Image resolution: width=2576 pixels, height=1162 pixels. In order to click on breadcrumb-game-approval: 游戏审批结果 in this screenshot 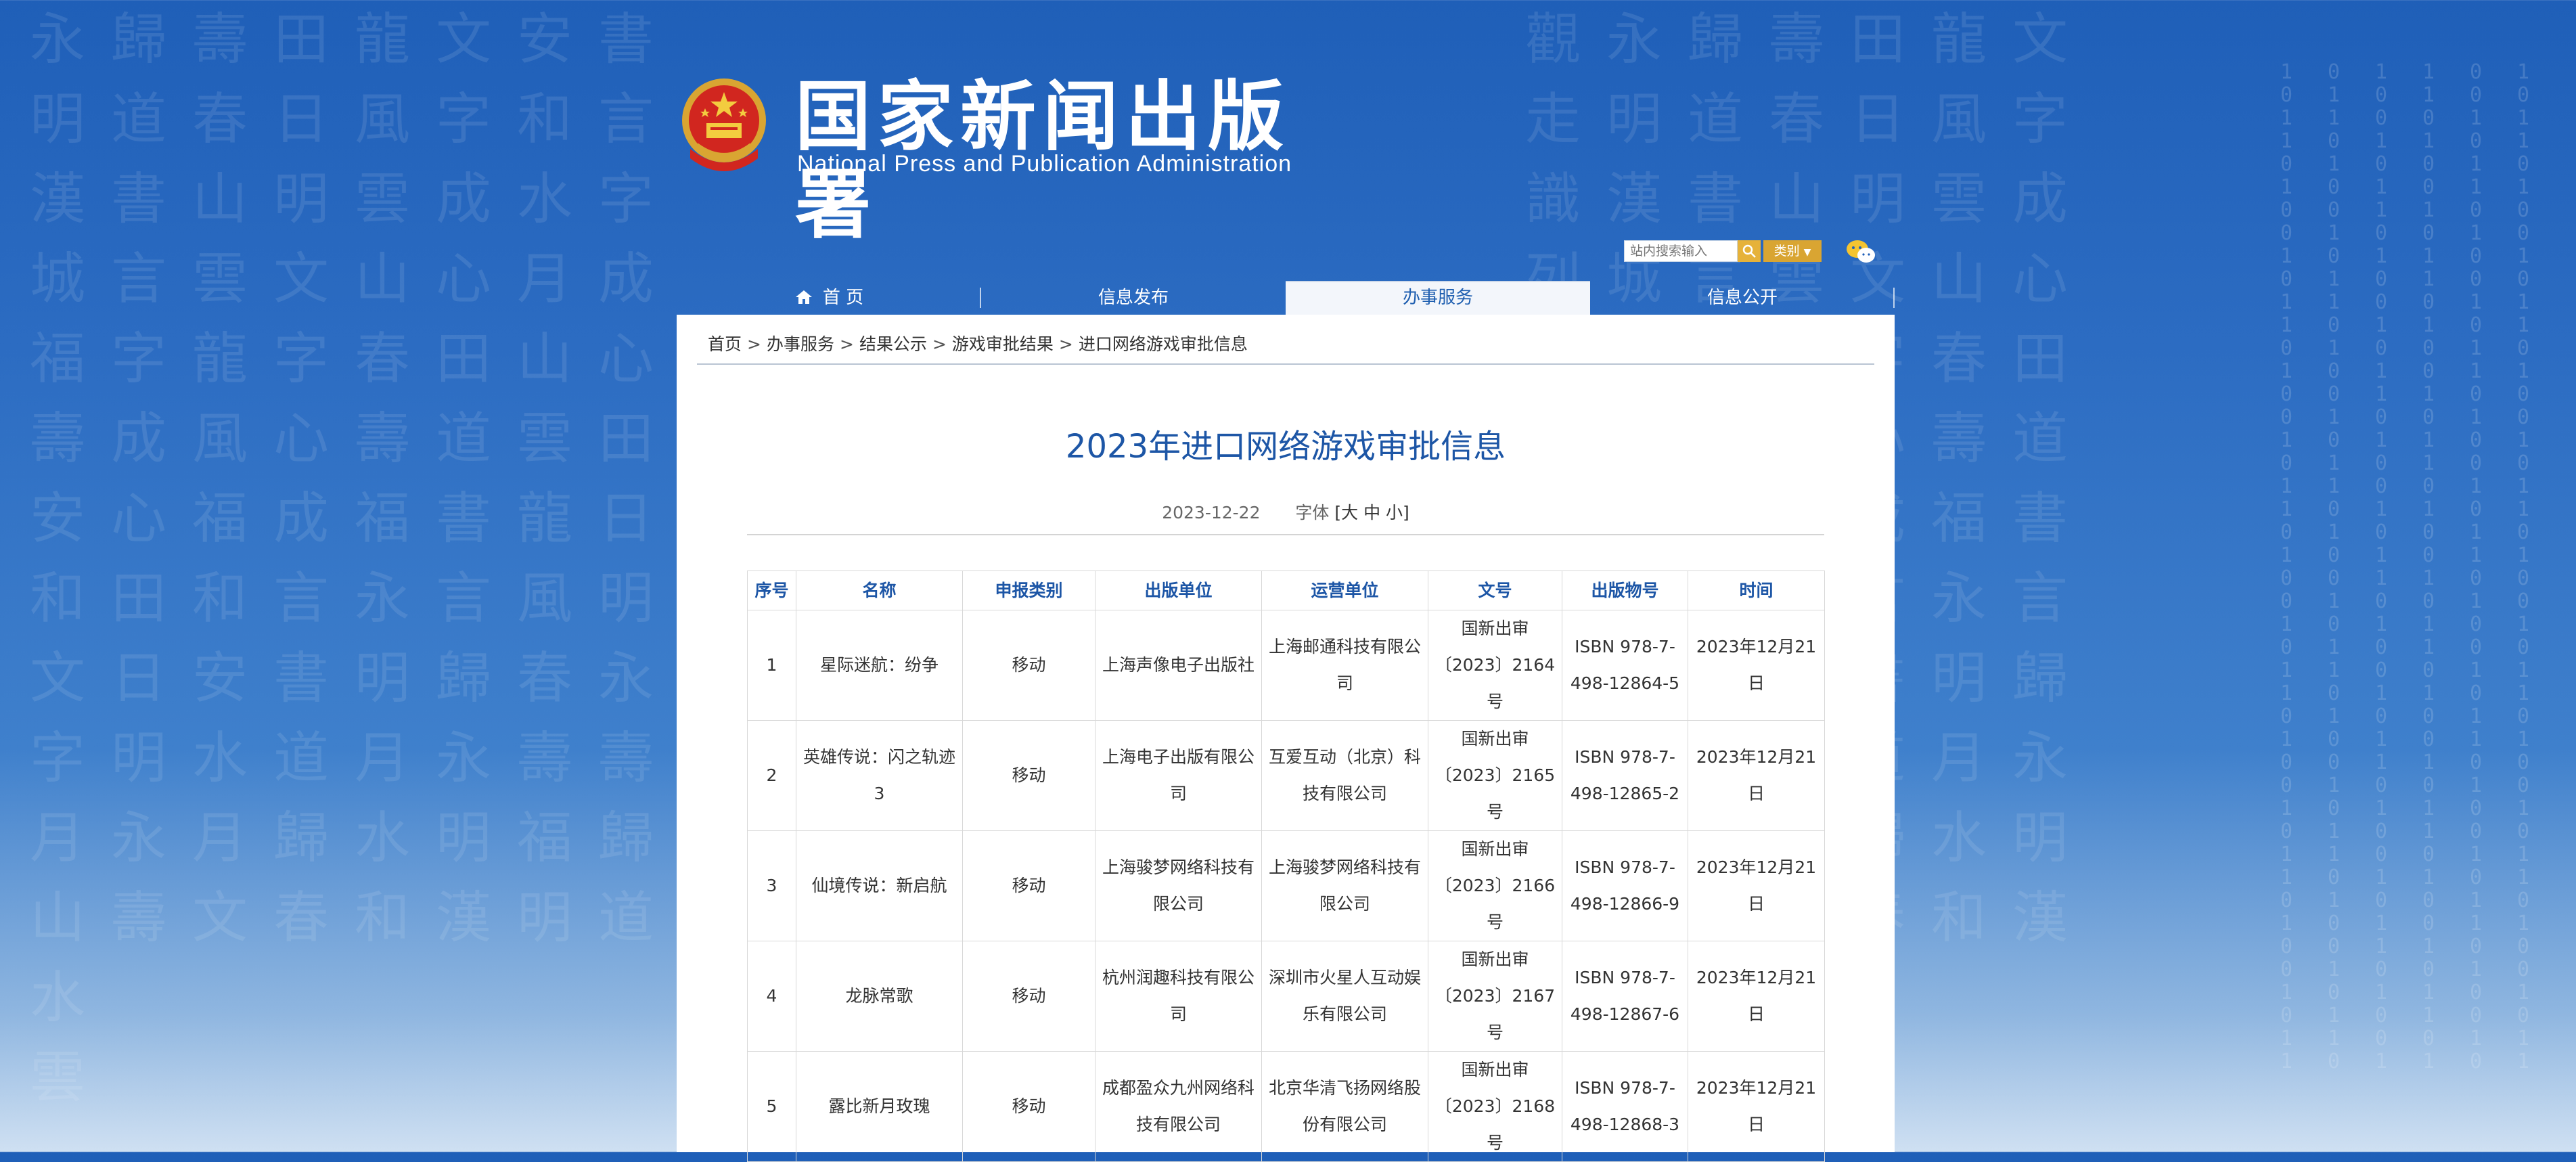, I will do `click(1003, 344)`.